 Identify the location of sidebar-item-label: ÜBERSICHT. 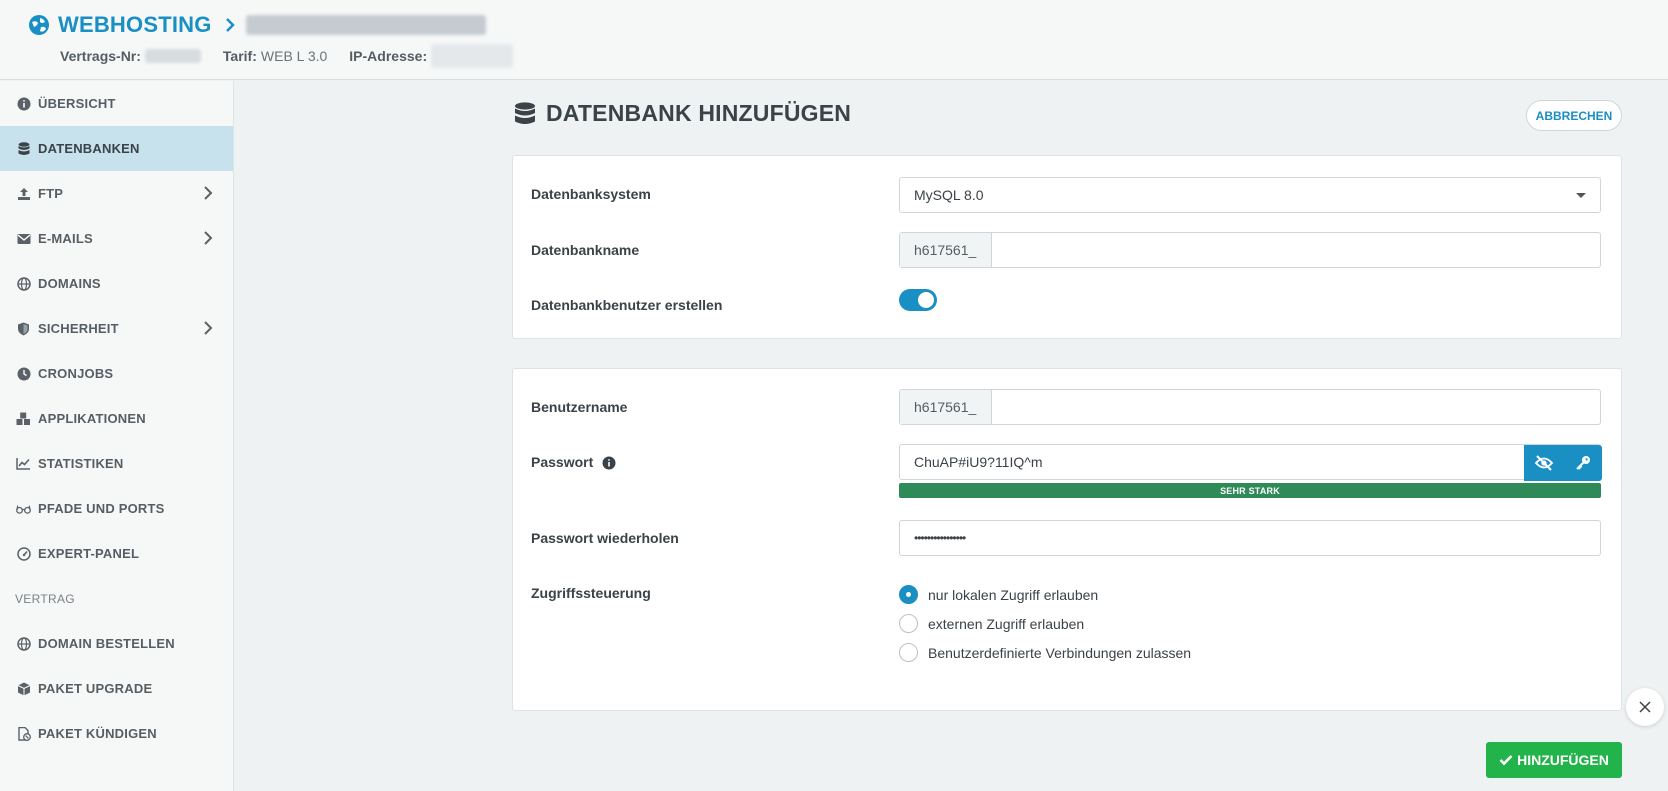
(77, 103).